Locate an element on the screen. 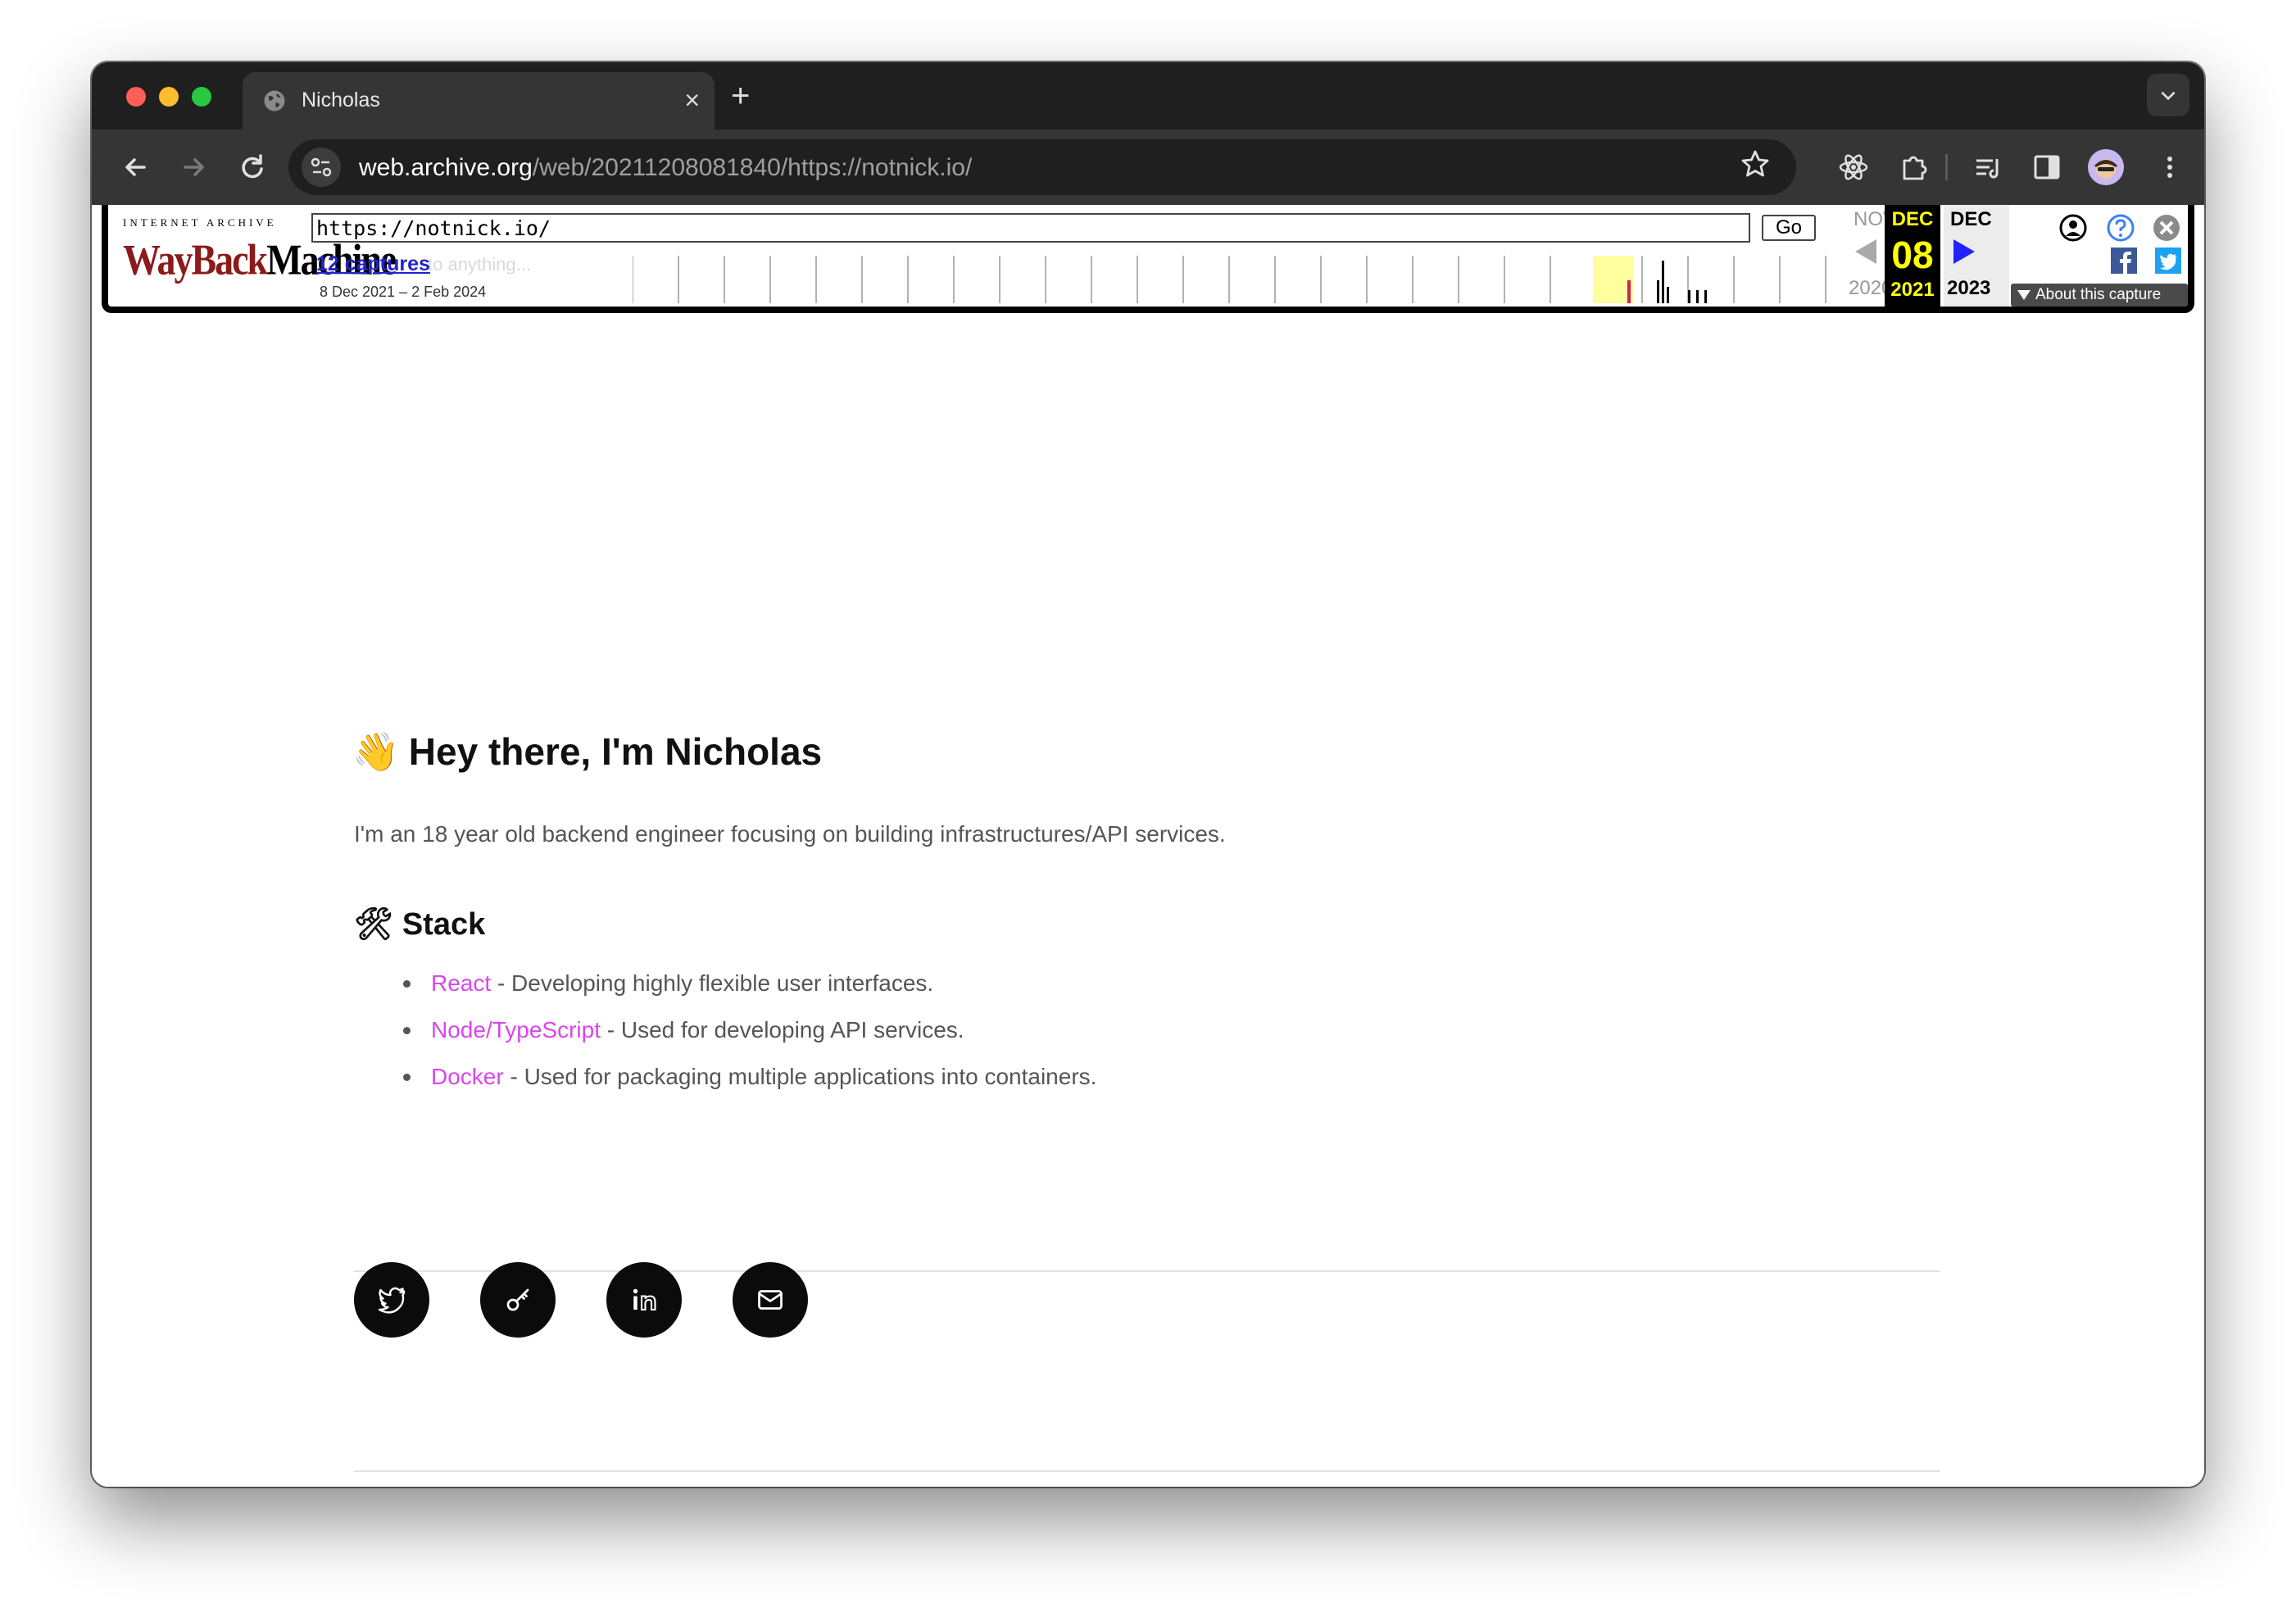 This screenshot has height=1608, width=2296. help-icon is located at coordinates (2120, 228).